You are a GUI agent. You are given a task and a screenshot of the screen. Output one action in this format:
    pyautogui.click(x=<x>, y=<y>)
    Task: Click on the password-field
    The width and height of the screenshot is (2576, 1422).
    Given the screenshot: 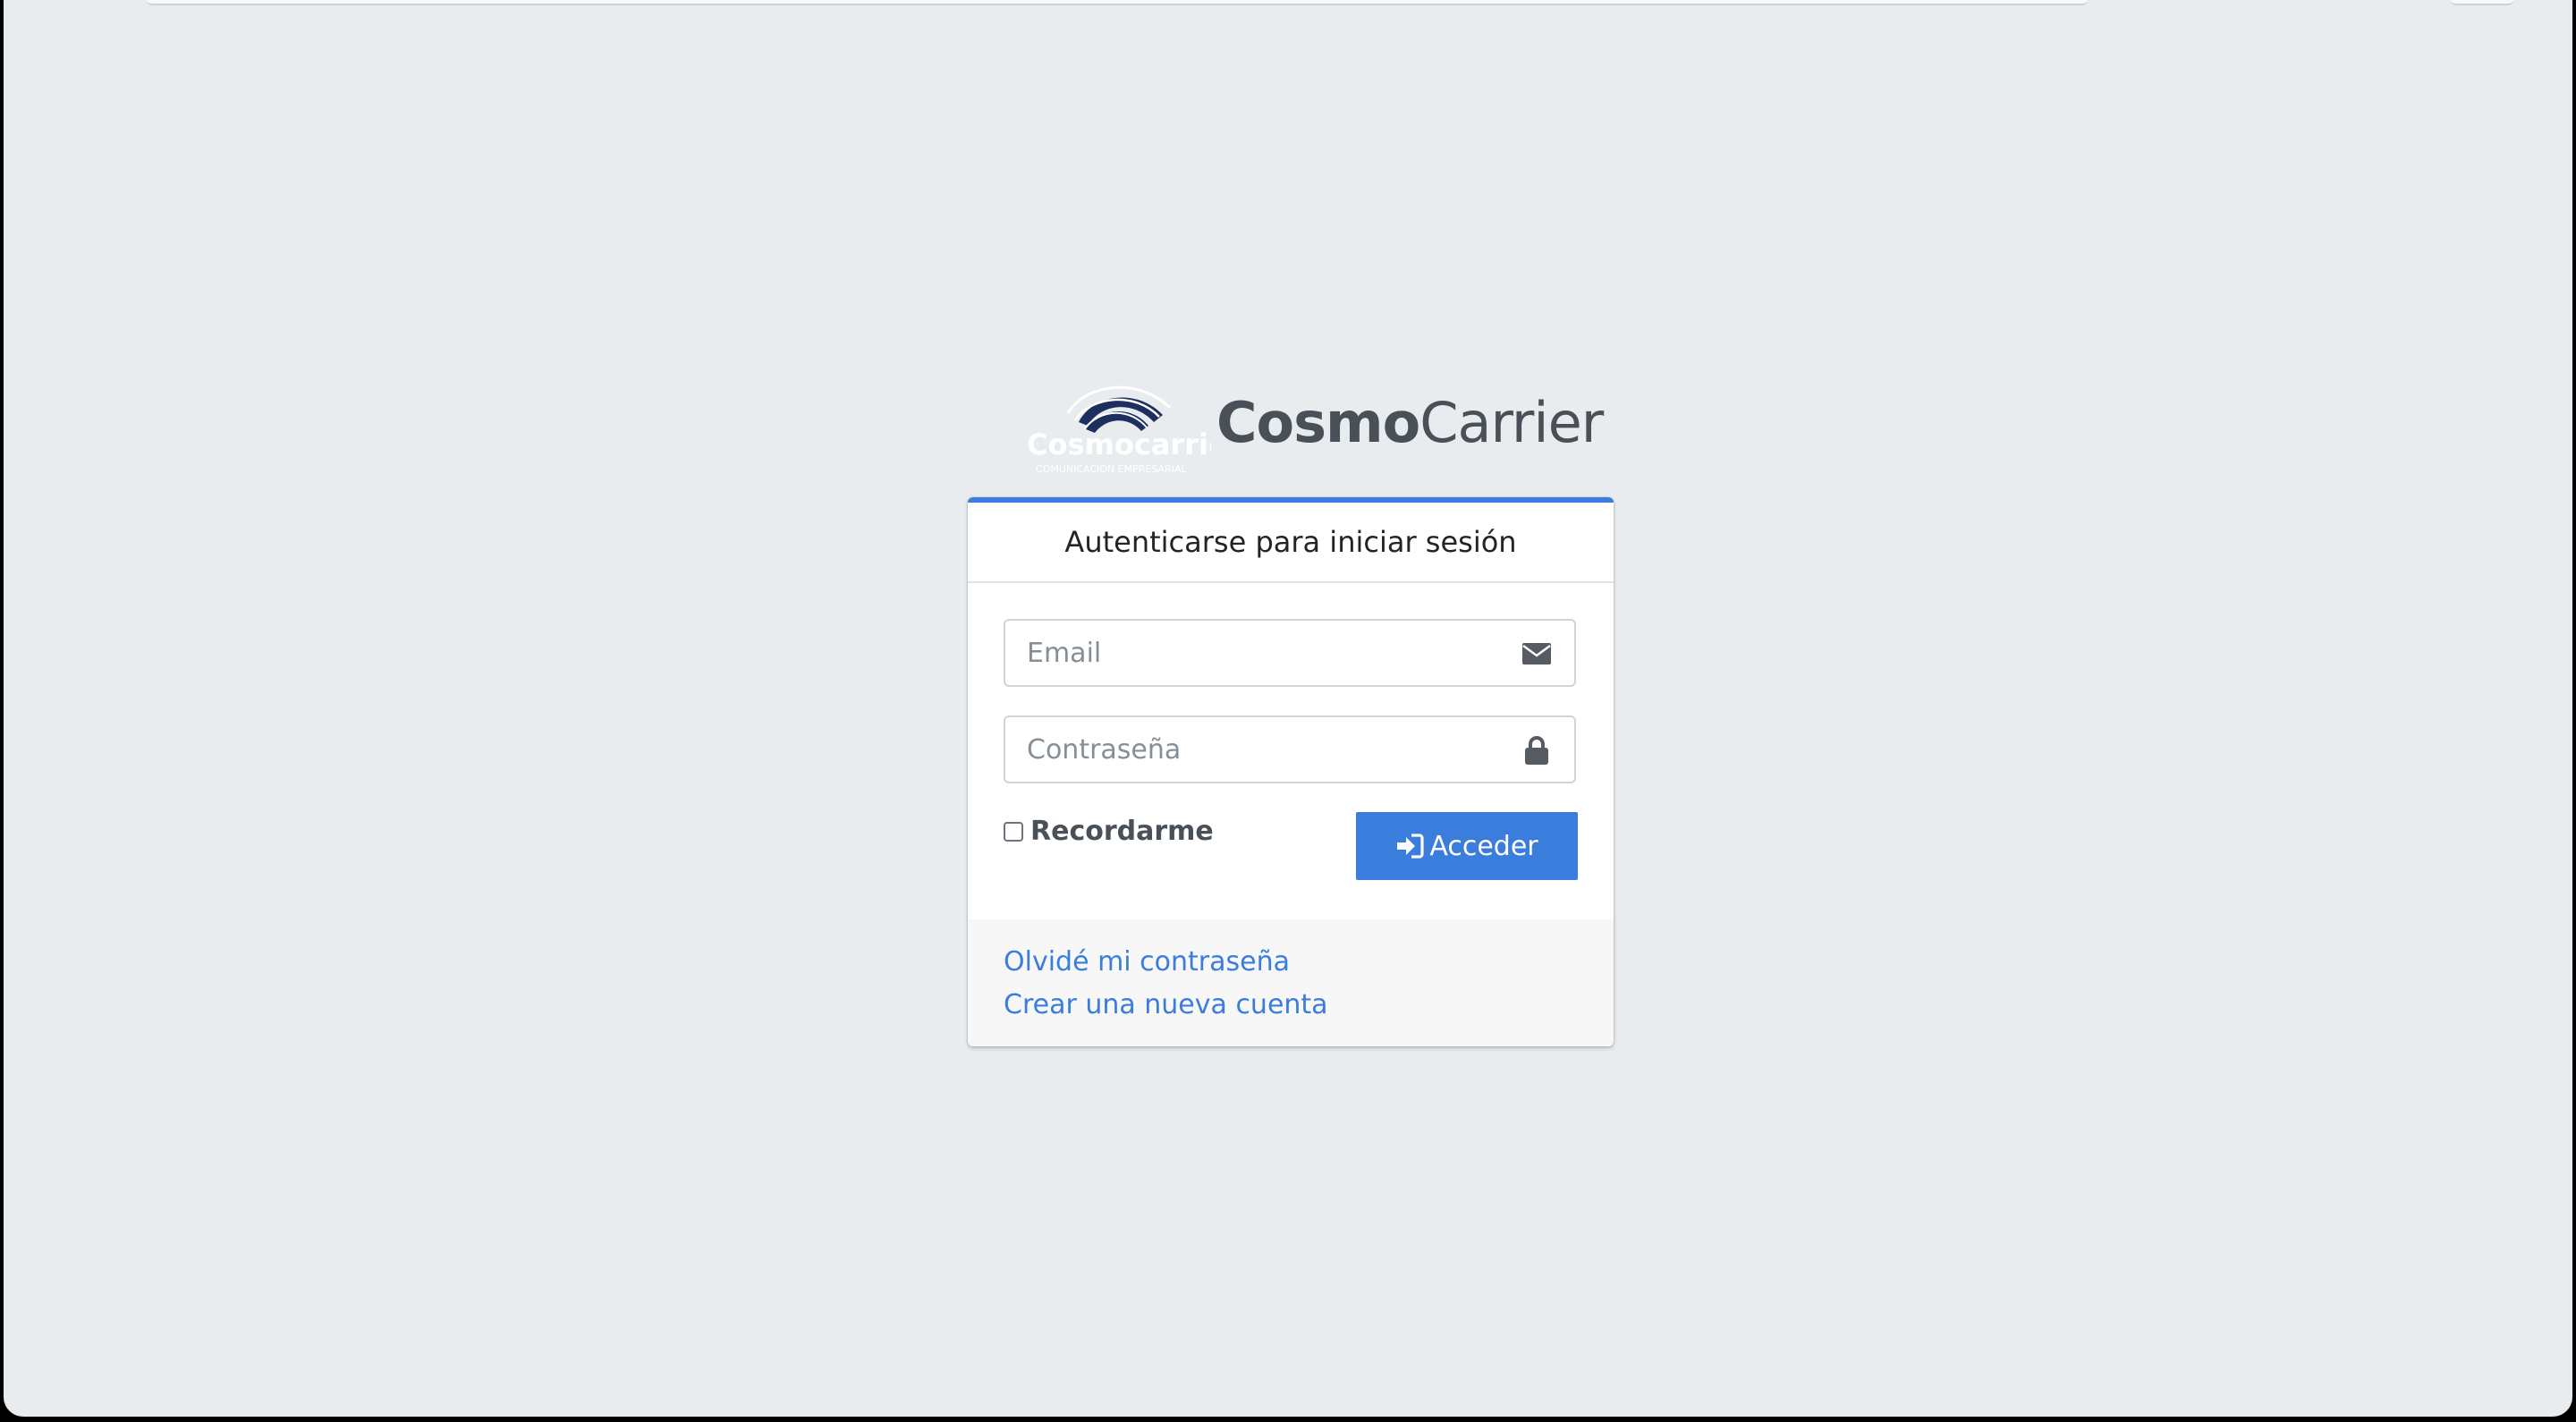 What is the action you would take?
    pyautogui.click(x=1290, y=749)
    